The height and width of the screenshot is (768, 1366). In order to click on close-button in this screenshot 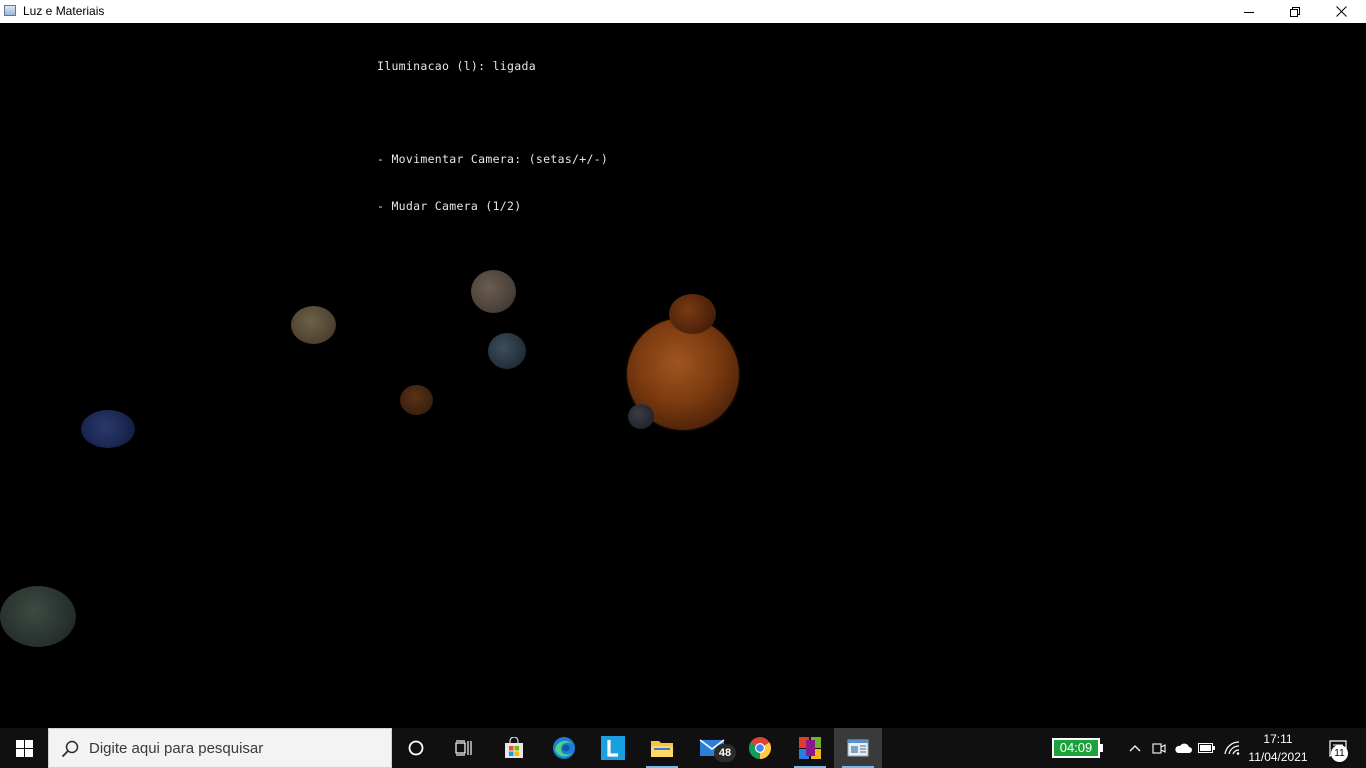, I will do `click(1341, 11)`.